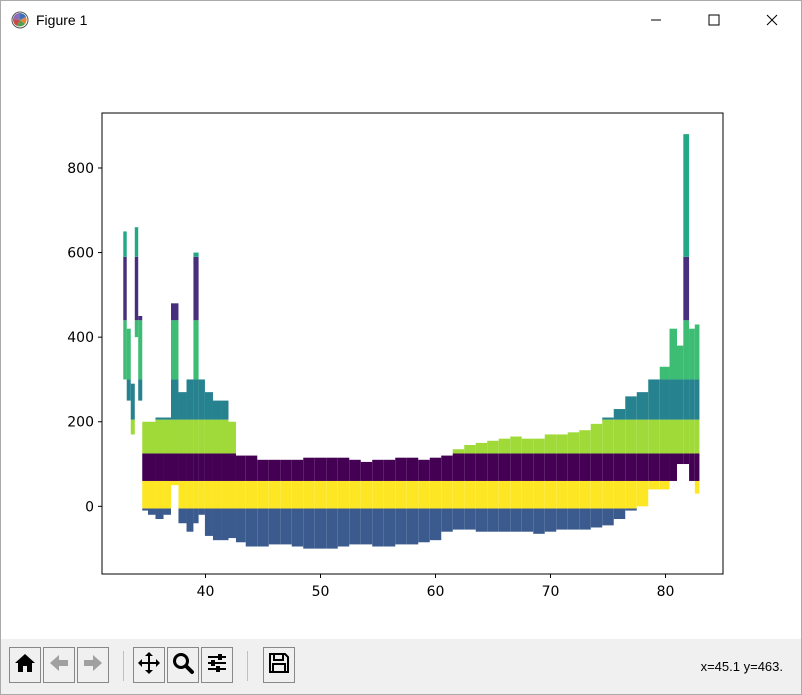 The height and width of the screenshot is (695, 802). Describe the element at coordinates (183, 665) in the screenshot. I see `zoom-button` at that location.